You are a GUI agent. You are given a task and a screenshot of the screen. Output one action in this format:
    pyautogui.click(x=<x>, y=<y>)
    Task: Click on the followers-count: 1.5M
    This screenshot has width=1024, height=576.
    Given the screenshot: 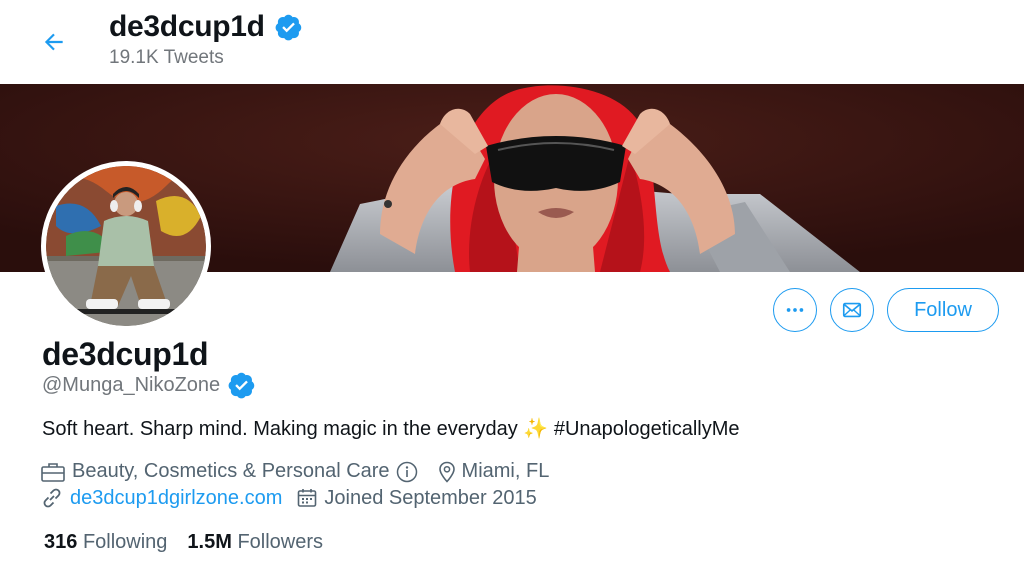 What is the action you would take?
    pyautogui.click(x=209, y=542)
    